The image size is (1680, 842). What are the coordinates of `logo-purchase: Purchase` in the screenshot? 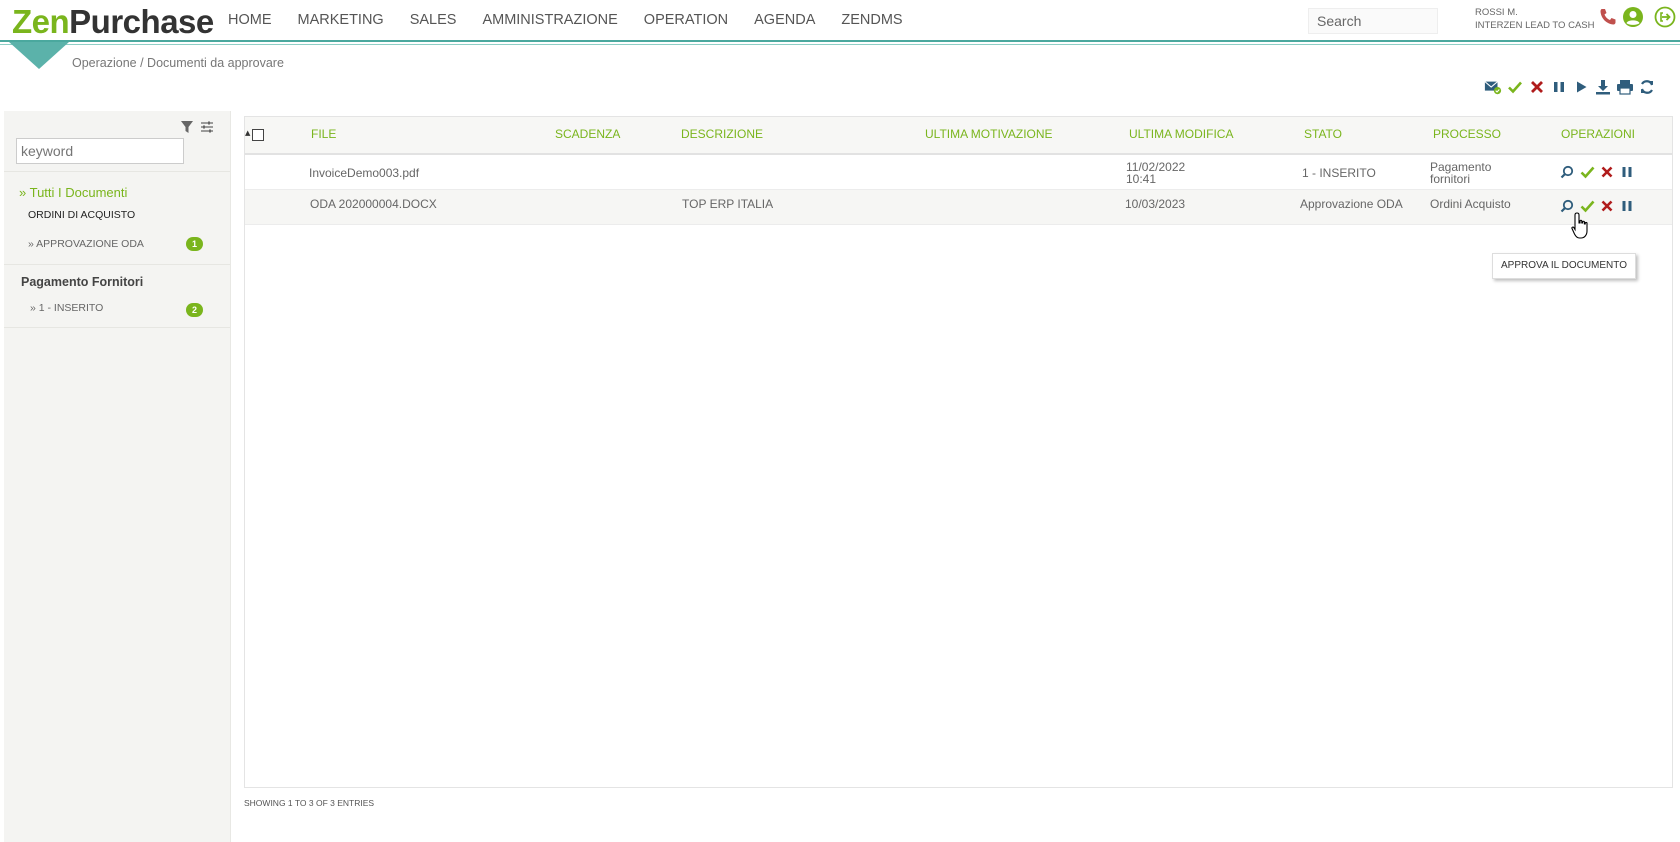 It's located at (141, 21).